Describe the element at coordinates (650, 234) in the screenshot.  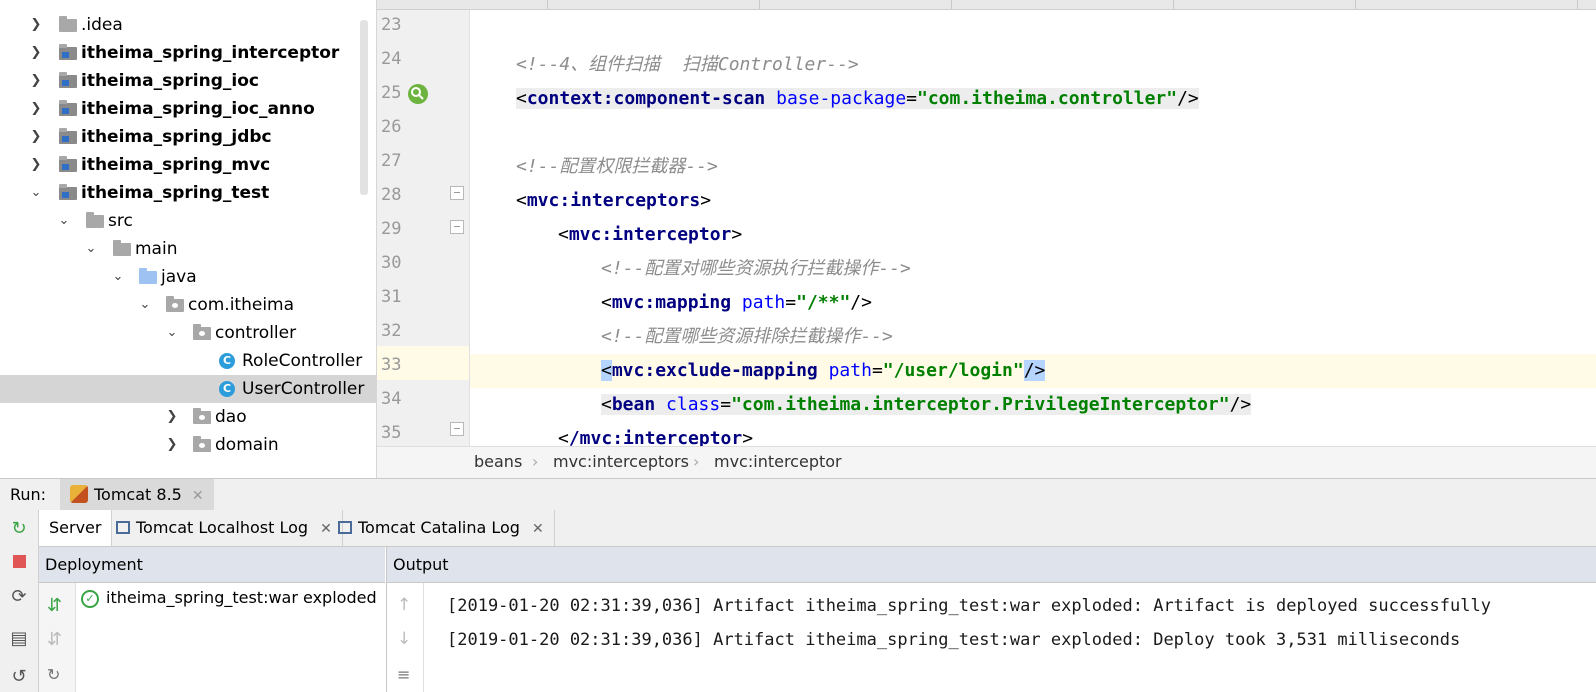
I see `xml-tag: mvc:interceptor` at that location.